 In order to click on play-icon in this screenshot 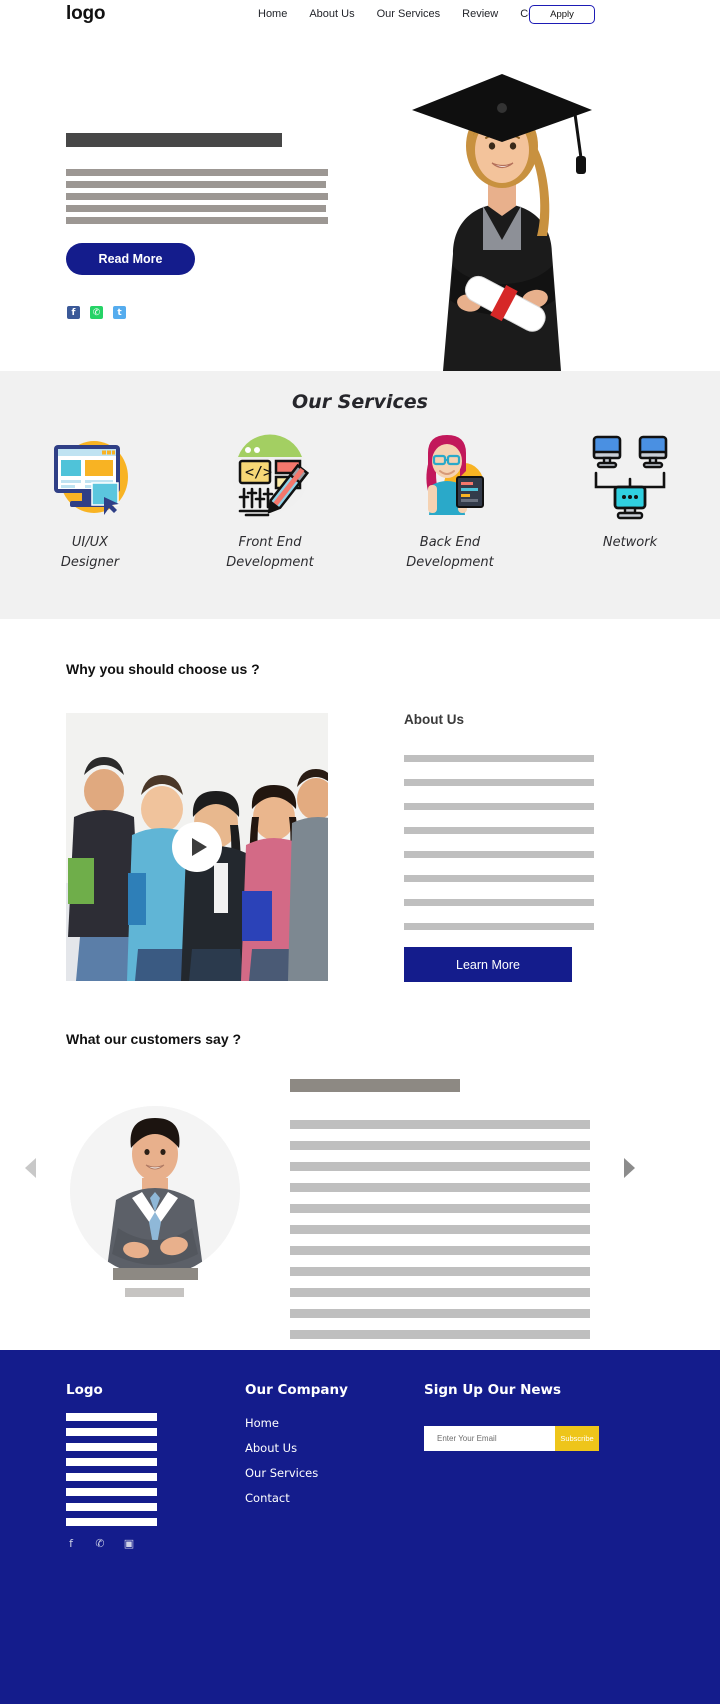, I will do `click(199, 847)`.